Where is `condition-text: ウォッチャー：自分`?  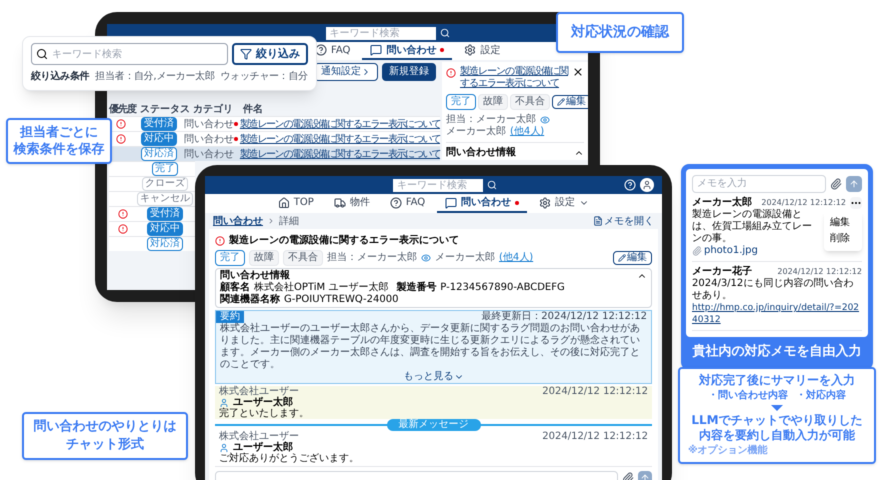
condition-text: ウォッチャー：自分 is located at coordinates (264, 77).